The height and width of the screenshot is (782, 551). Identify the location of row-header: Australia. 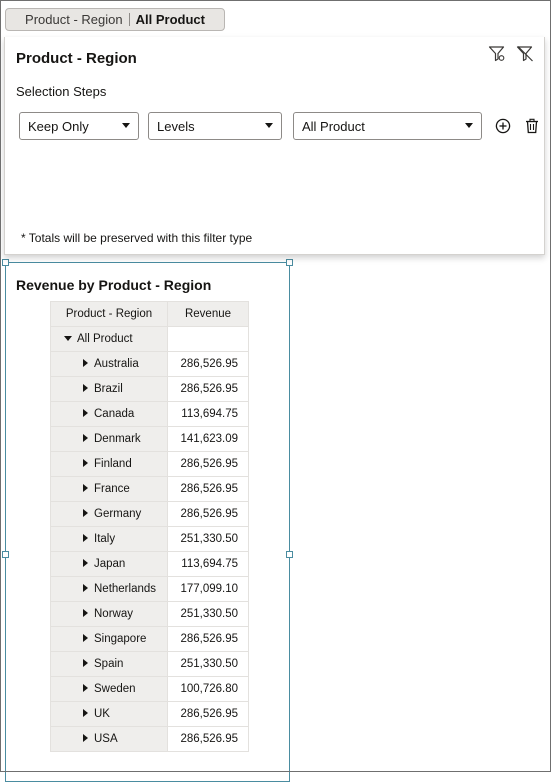
(109, 364).